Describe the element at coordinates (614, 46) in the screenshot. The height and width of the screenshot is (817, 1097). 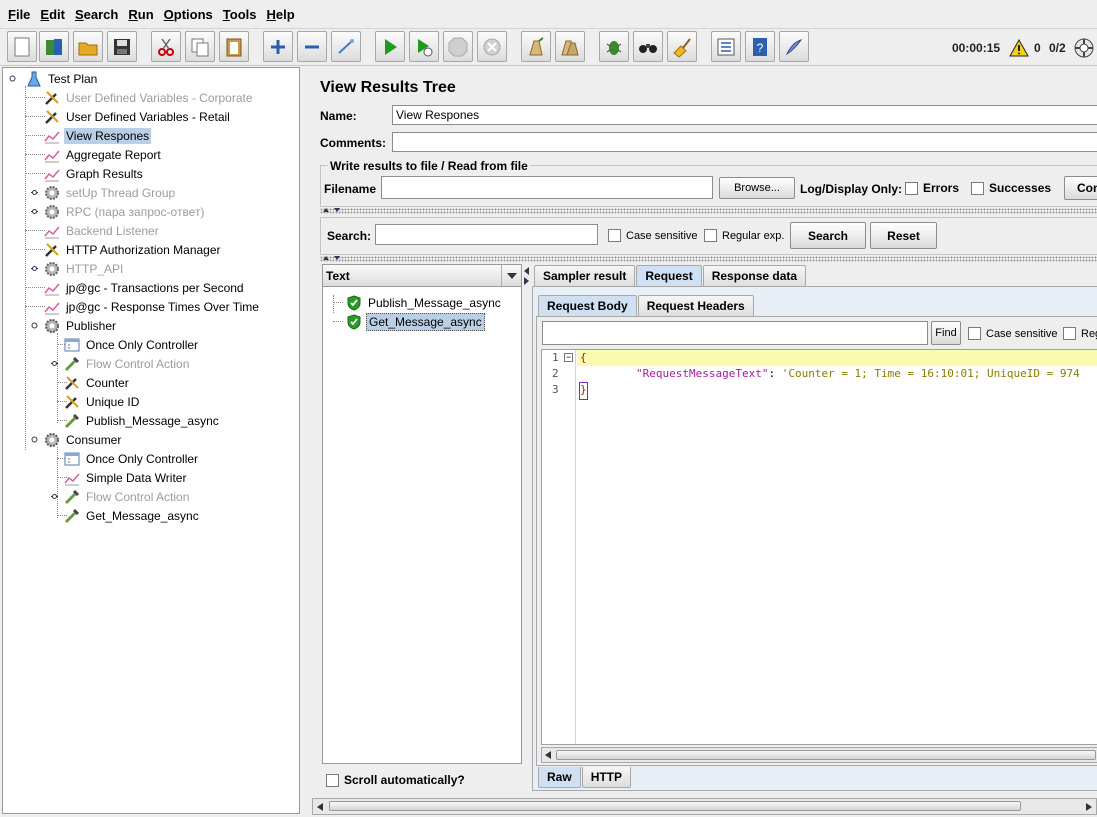
I see `function-helper-button` at that location.